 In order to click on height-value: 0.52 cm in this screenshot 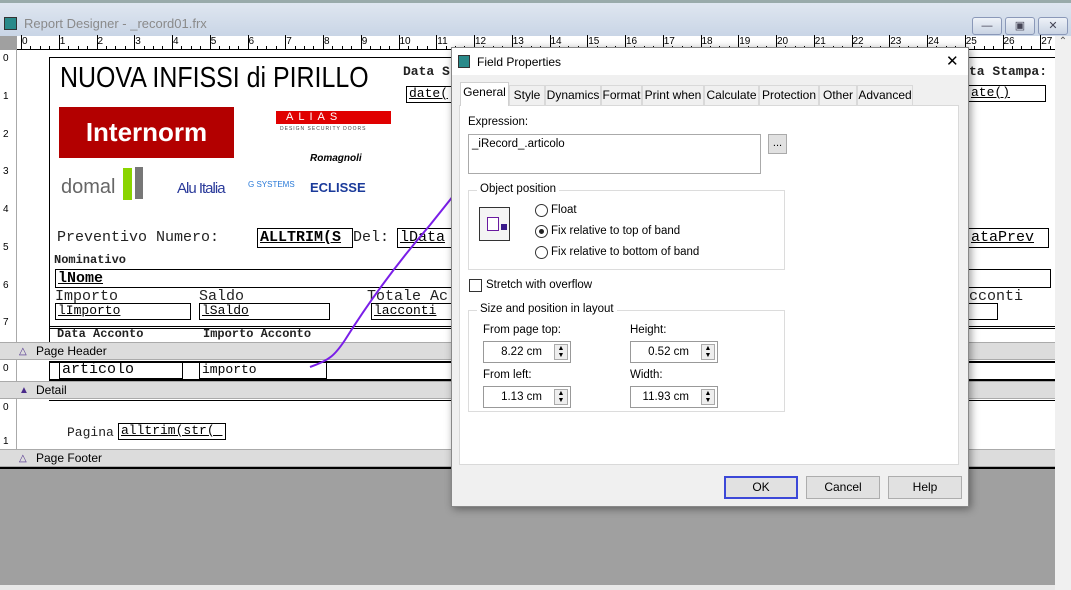, I will do `click(668, 352)`.